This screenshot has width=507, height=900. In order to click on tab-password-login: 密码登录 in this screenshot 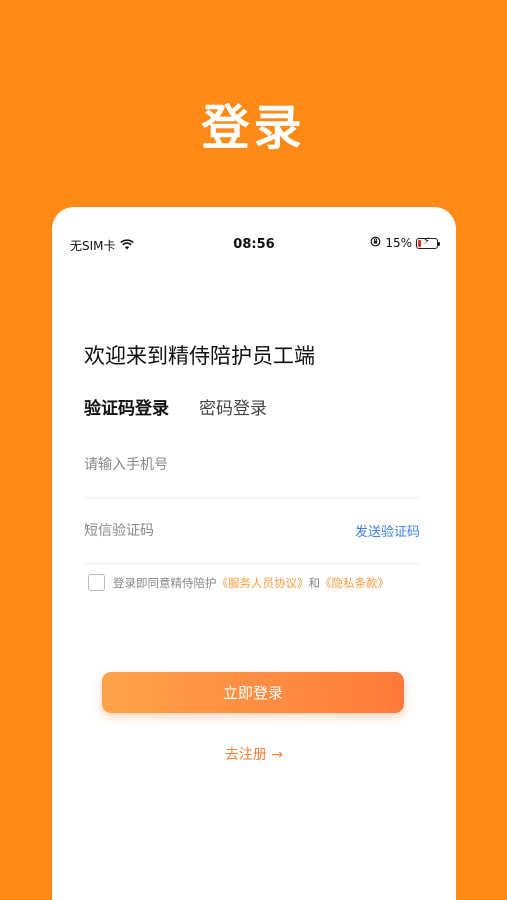, I will do `click(233, 406)`.